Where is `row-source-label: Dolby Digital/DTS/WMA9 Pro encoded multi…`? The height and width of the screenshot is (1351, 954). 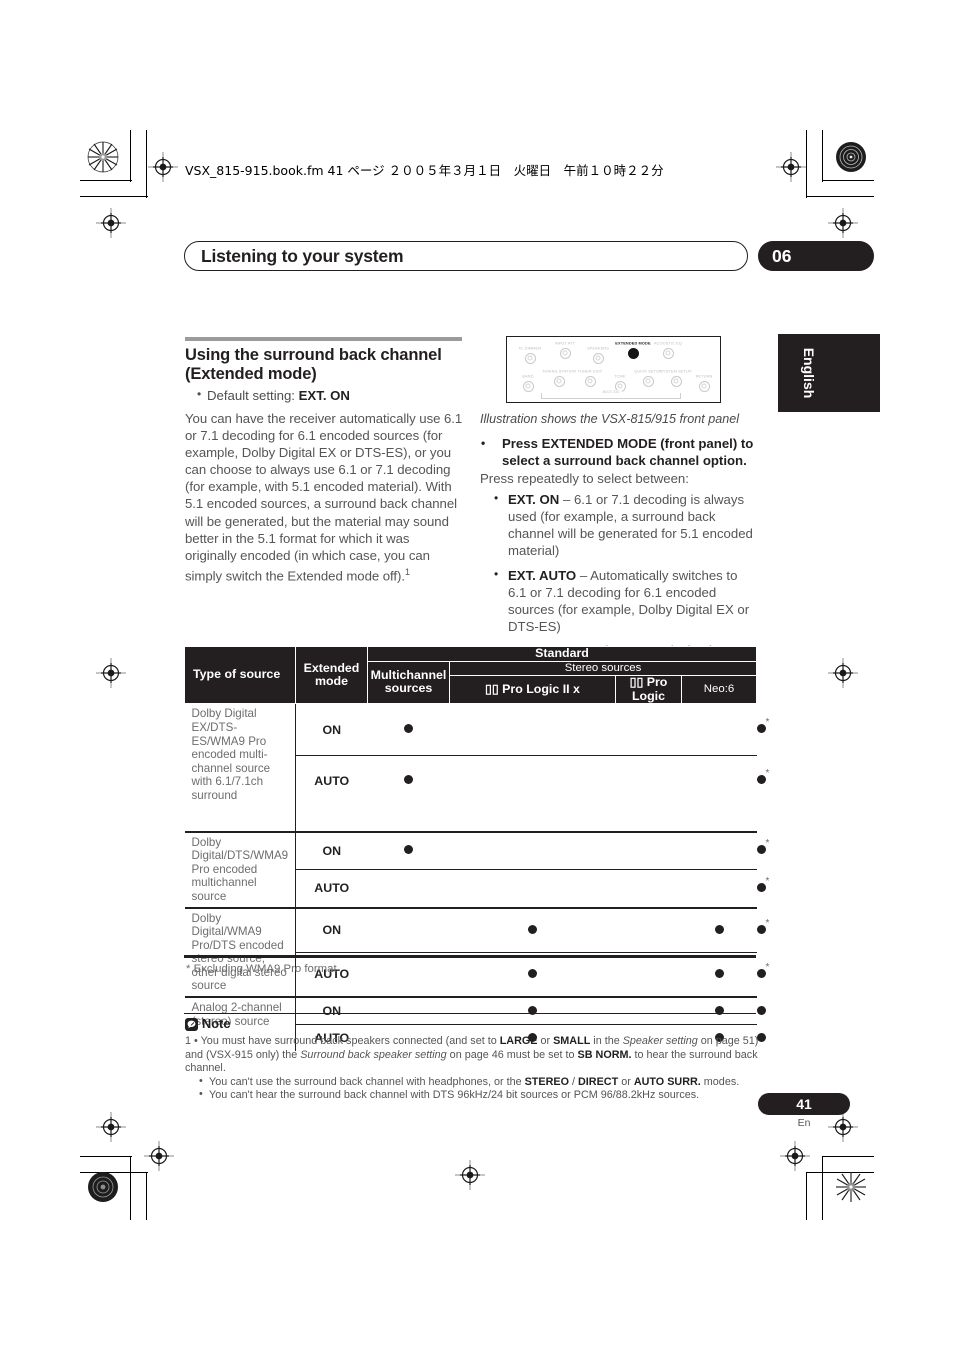 row-source-label: Dolby Digital/DTS/WMA9 Pro encoded multi… is located at coordinates (240, 869).